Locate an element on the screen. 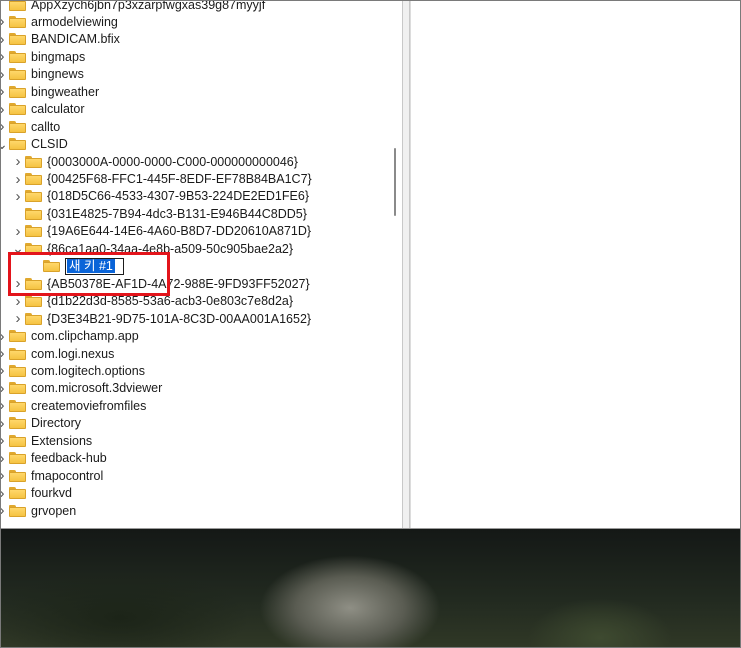  tree-item: › {D3E34B21-9D75-101A-8C3D-00AA001A1652} is located at coordinates (162, 318).